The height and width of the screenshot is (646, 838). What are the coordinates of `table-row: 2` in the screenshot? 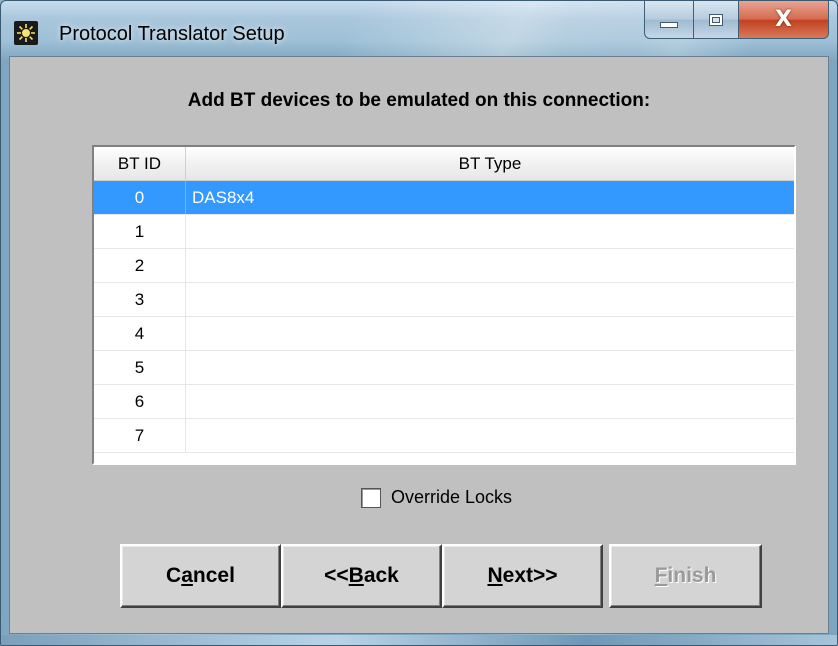 It's located at (444, 266).